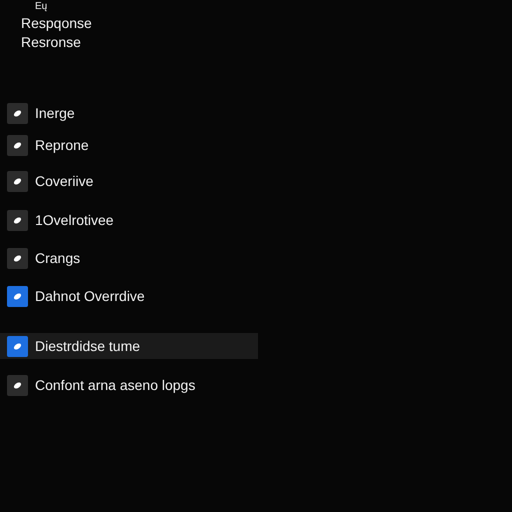  I want to click on option-label: Coveriive, so click(64, 181).